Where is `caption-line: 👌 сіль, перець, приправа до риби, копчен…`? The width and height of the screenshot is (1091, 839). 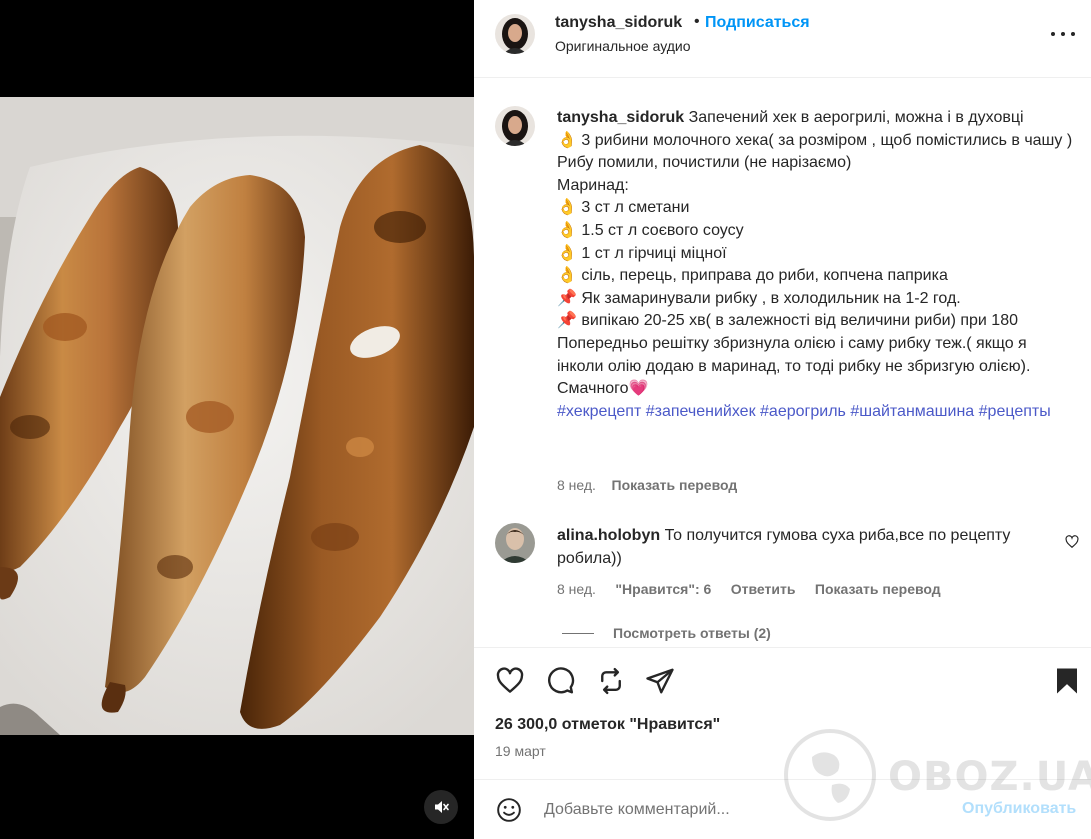 caption-line: 👌 сіль, перець, приправа до риби, копчен… is located at coordinates (752, 276).